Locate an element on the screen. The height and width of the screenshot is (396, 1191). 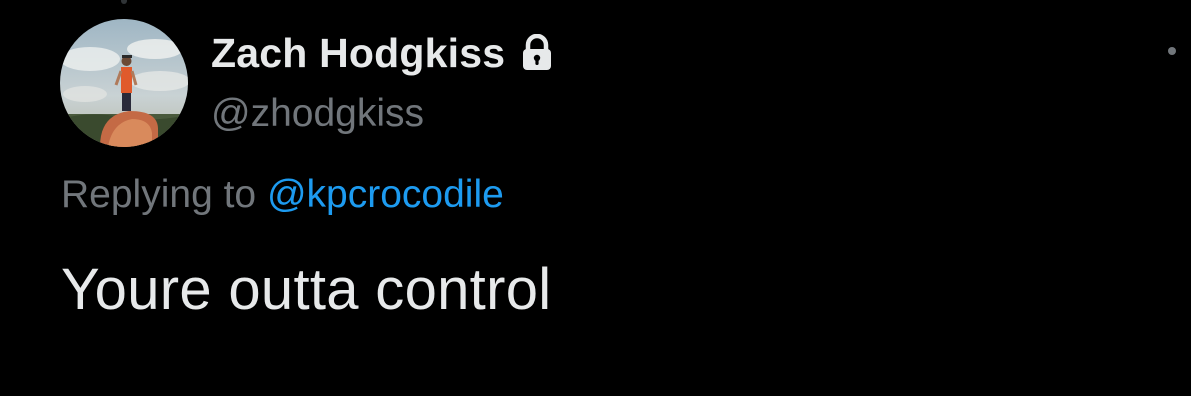
author-handle: @zhodgkiss is located at coordinates (317, 114).